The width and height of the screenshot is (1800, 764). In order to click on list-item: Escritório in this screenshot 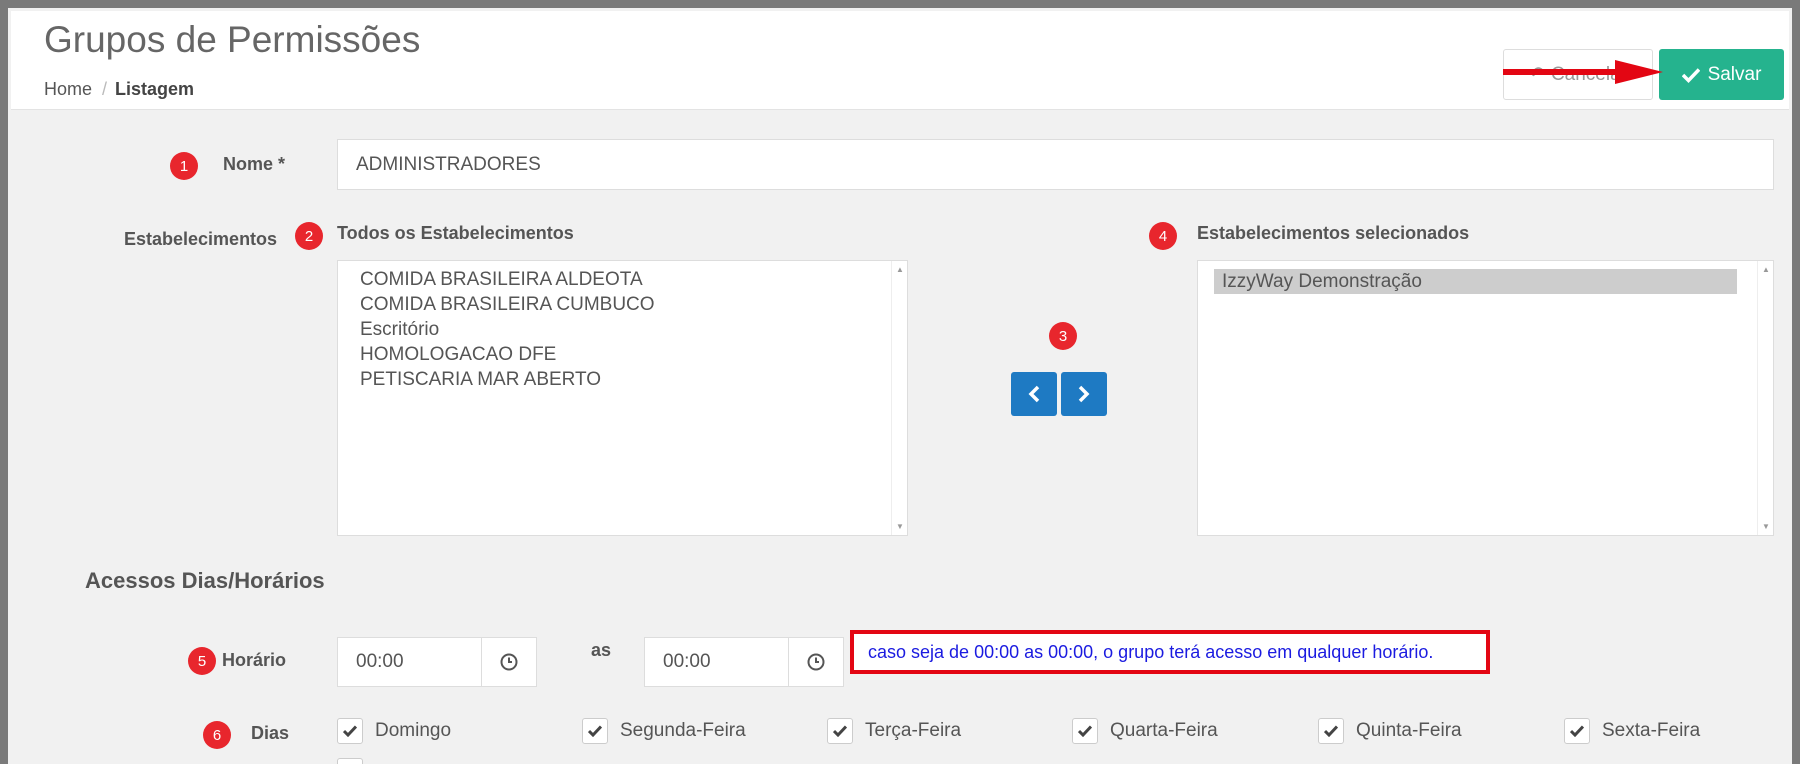, I will do `click(622, 329)`.